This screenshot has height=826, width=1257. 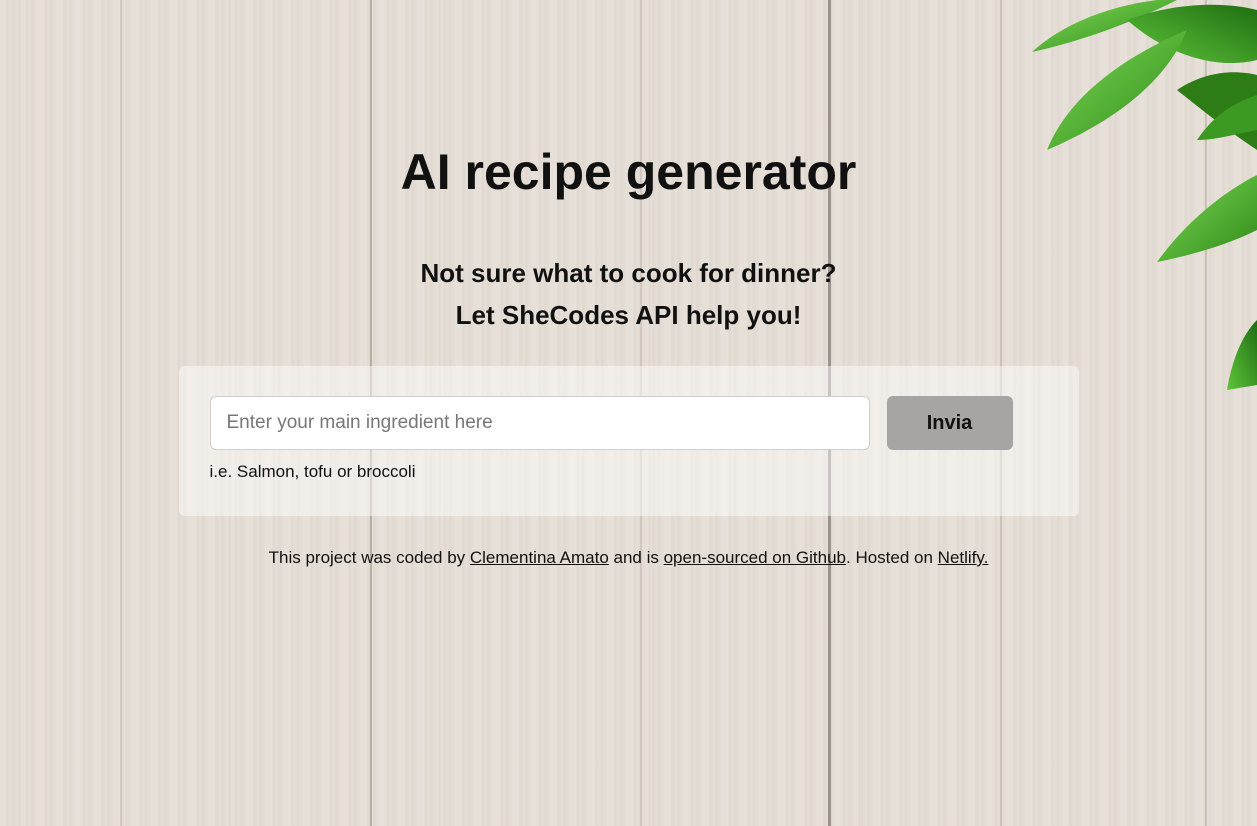 I want to click on ingredient-form: Invia i.e. Salmon, tofu or broccoli, so click(x=628, y=441).